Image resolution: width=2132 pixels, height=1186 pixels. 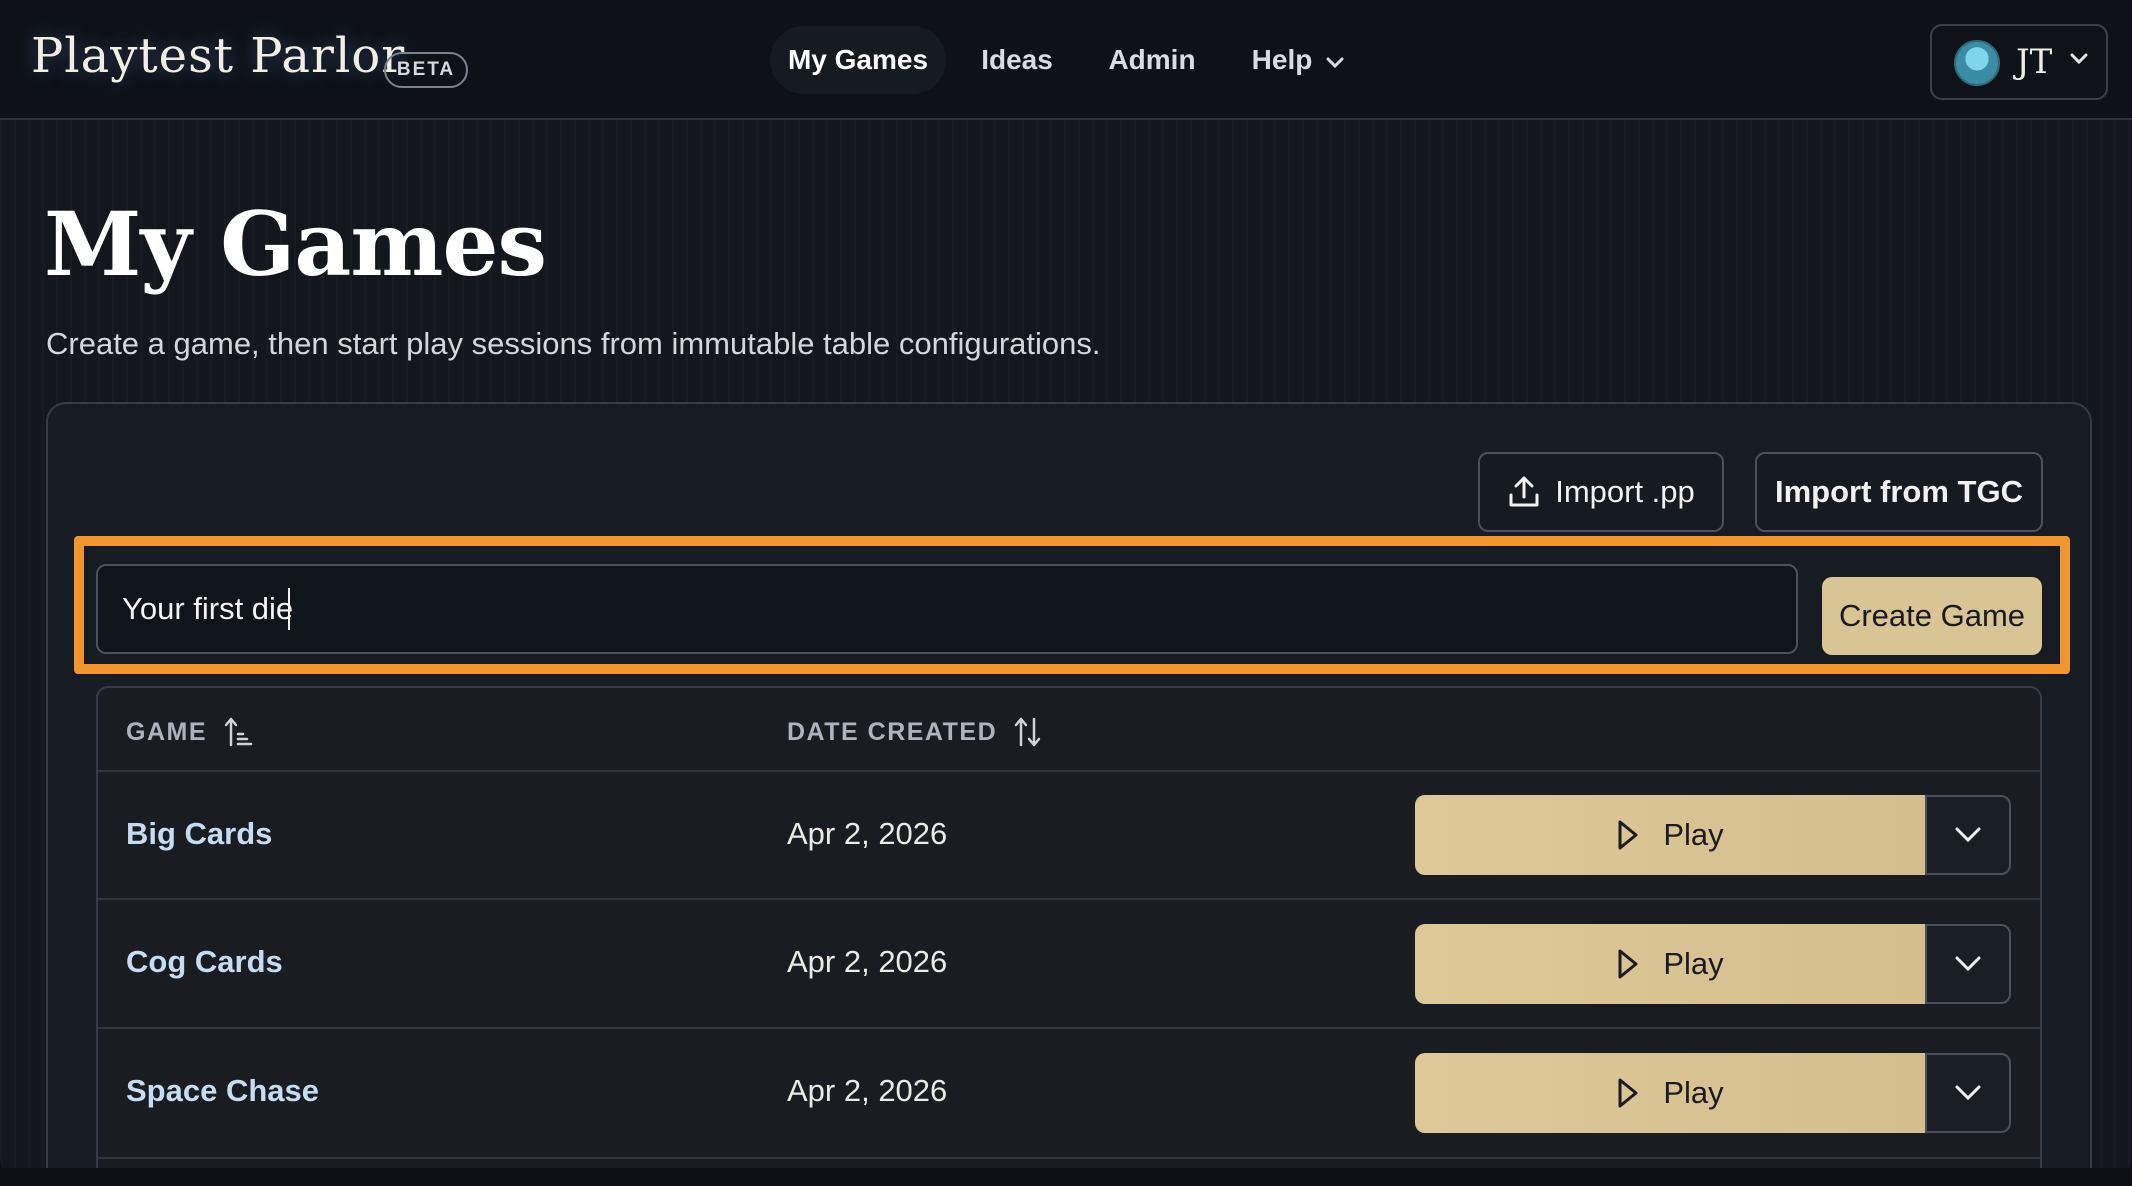 I want to click on nav-help: Help, so click(x=1298, y=60).